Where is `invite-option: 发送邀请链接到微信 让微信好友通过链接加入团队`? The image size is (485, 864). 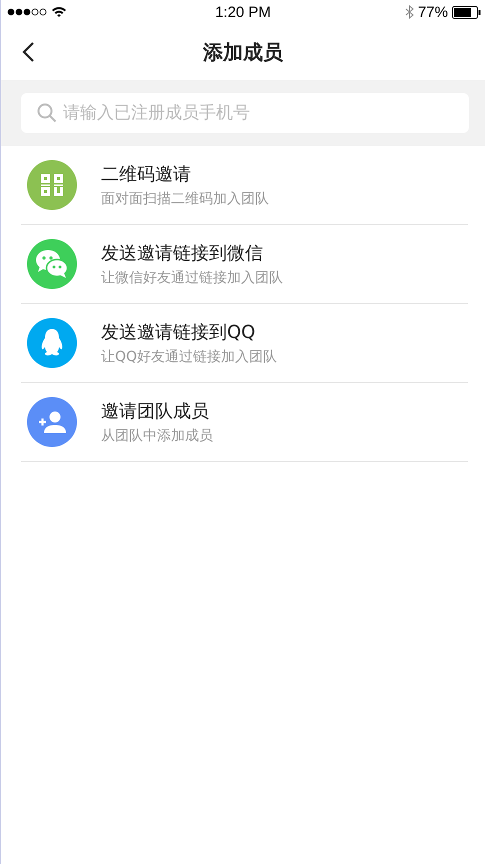
invite-option: 发送邀请链接到微信 让微信好友通过链接加入团队 is located at coordinates (244, 264).